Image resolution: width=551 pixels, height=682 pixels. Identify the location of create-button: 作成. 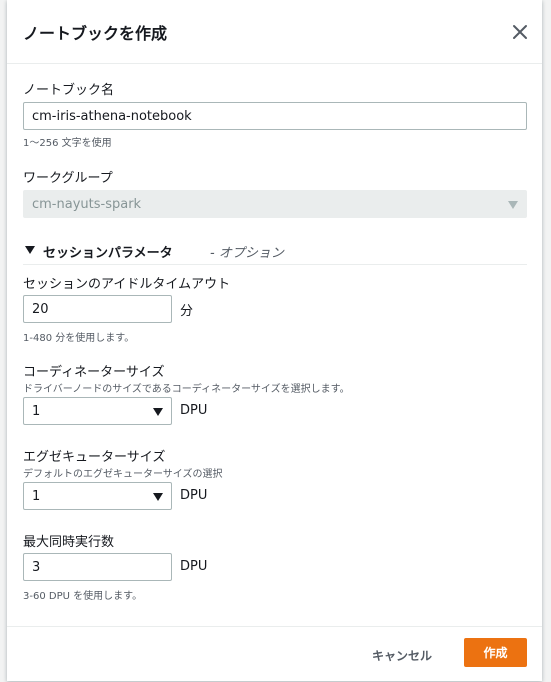
(495, 652).